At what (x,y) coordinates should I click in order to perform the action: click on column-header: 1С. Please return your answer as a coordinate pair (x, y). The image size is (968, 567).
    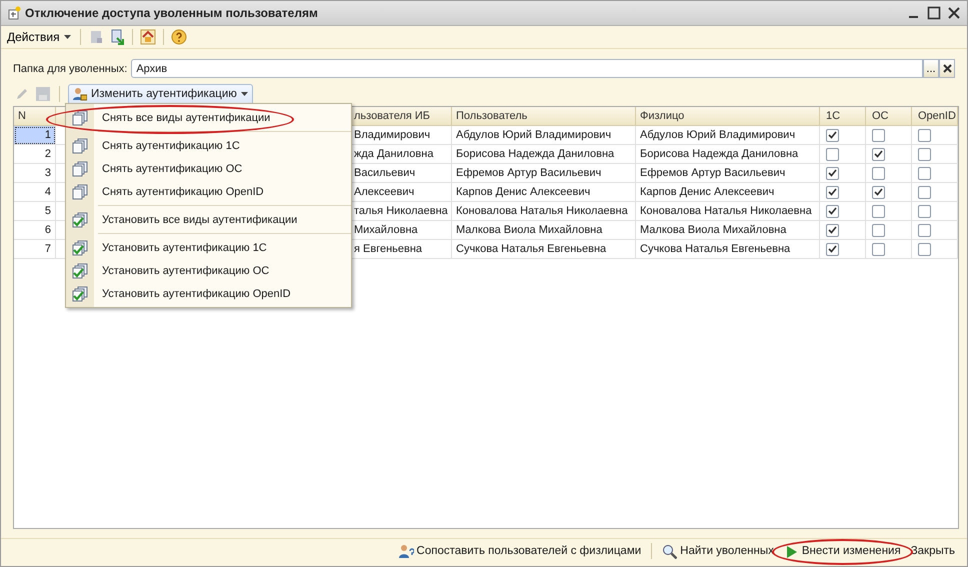
    Looking at the image, I should click on (843, 116).